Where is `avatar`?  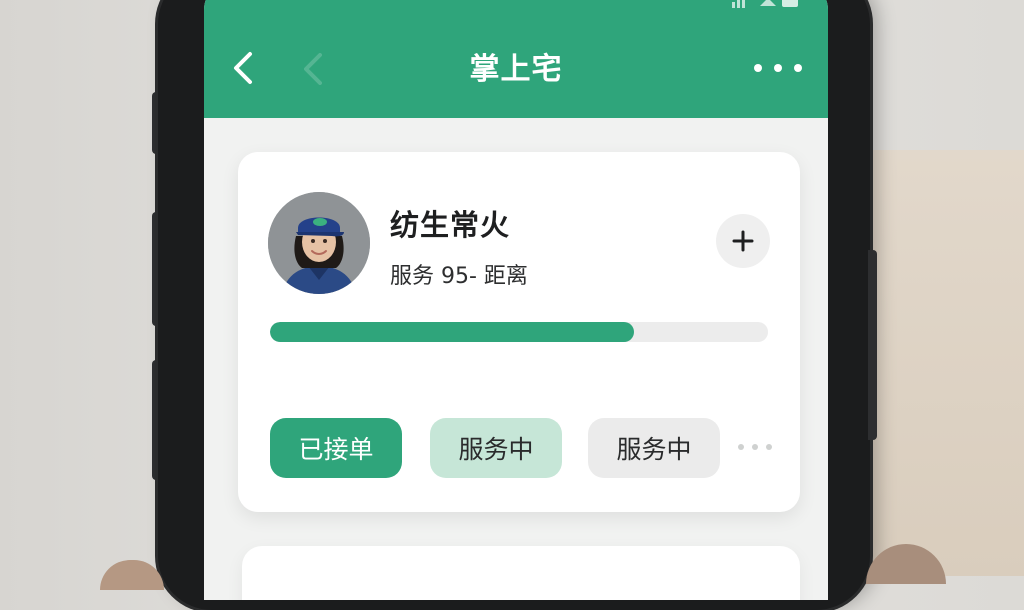
avatar is located at coordinates (319, 243).